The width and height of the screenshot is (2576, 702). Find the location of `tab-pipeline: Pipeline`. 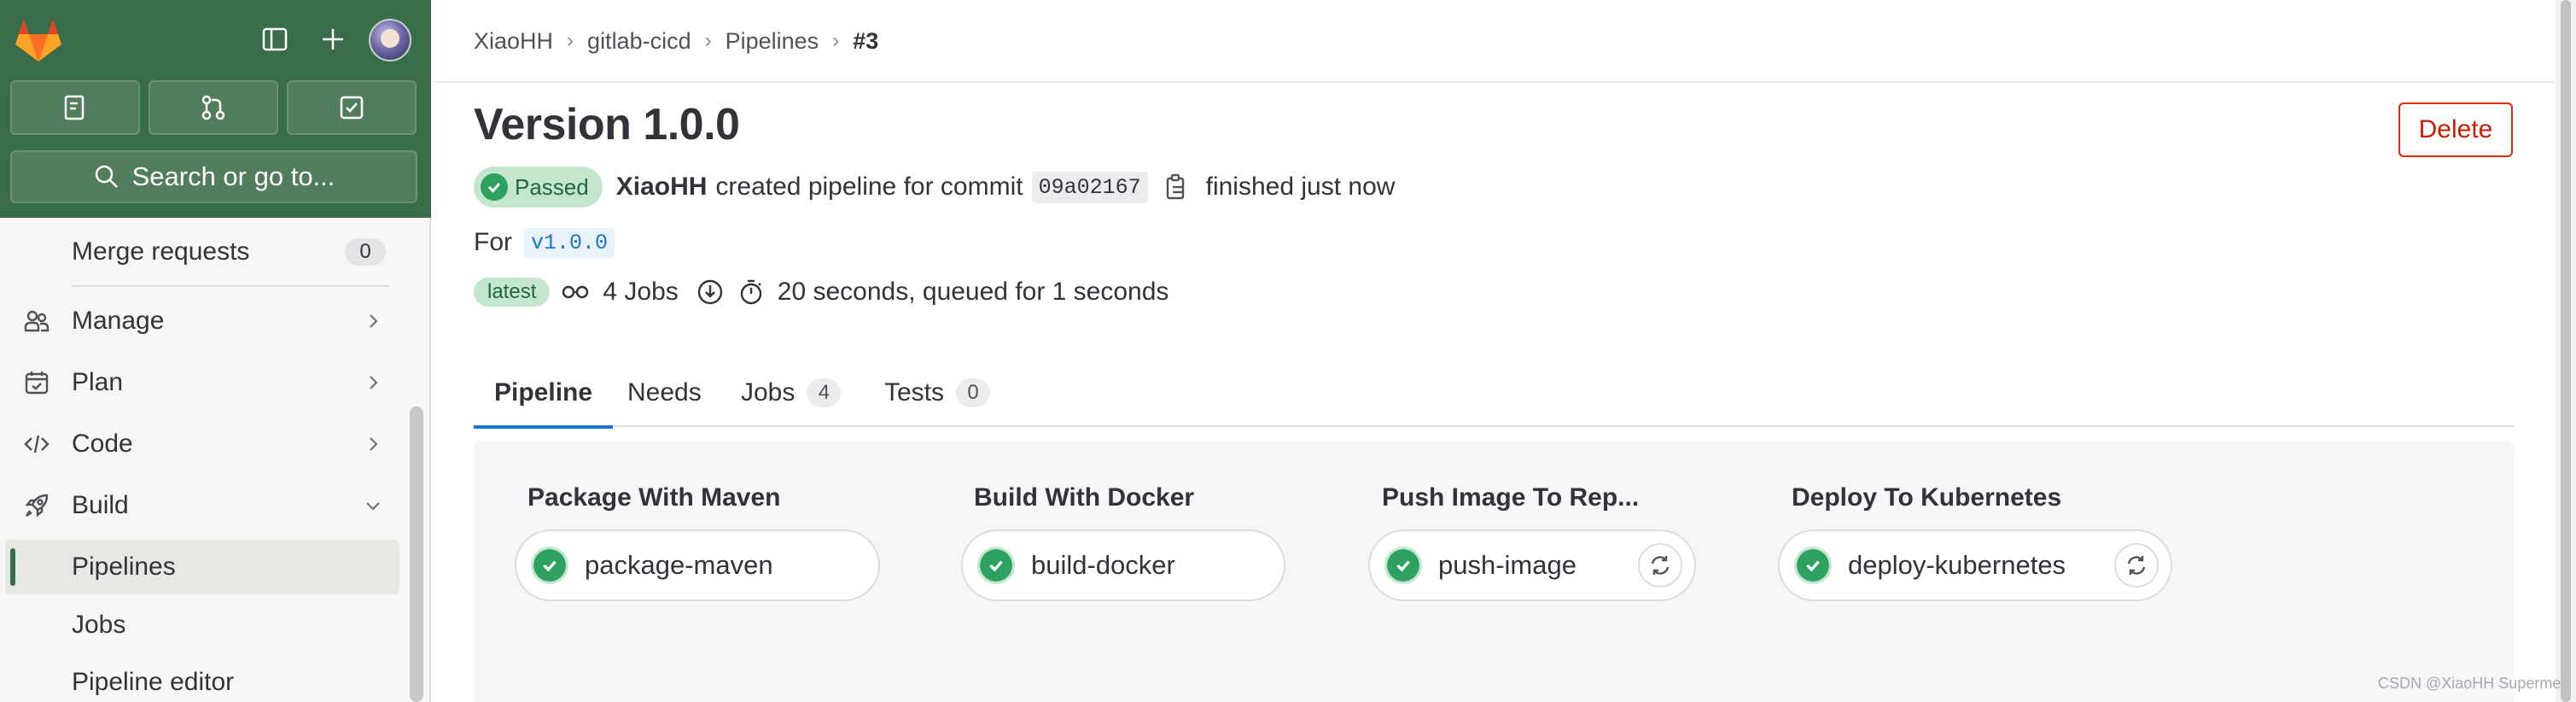

tab-pipeline: Pipeline is located at coordinates (544, 394).